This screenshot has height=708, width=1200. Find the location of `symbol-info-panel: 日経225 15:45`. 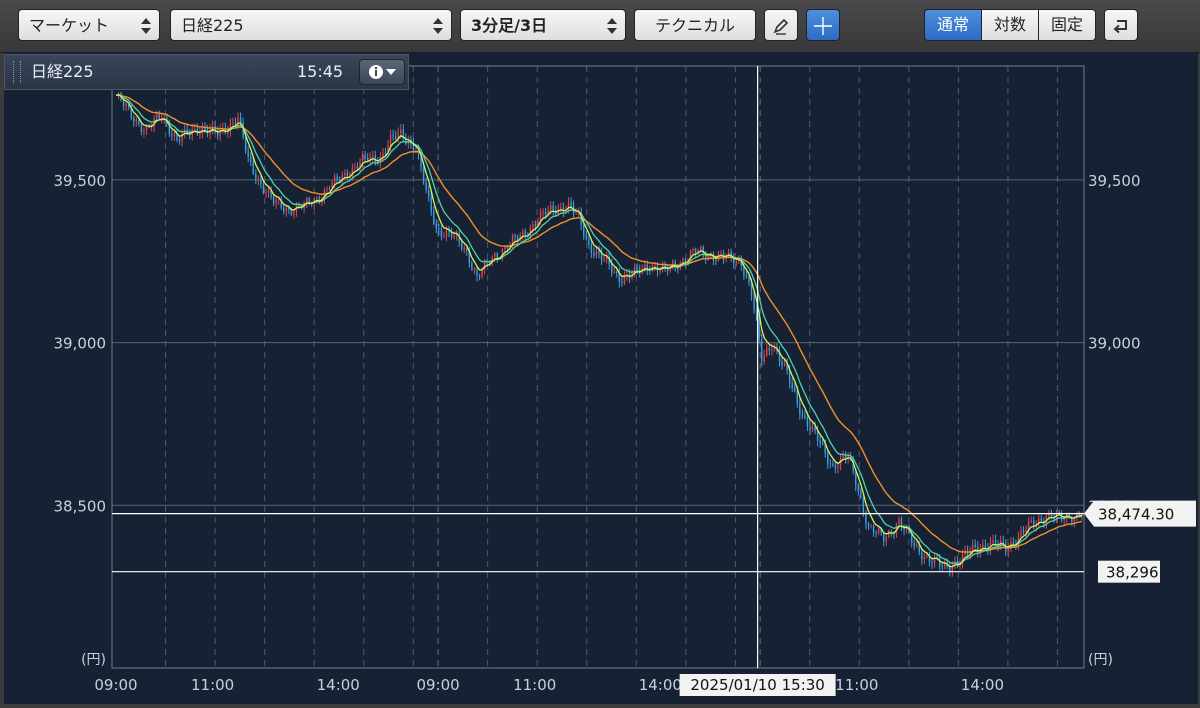

symbol-info-panel: 日経225 15:45 is located at coordinates (206, 72).